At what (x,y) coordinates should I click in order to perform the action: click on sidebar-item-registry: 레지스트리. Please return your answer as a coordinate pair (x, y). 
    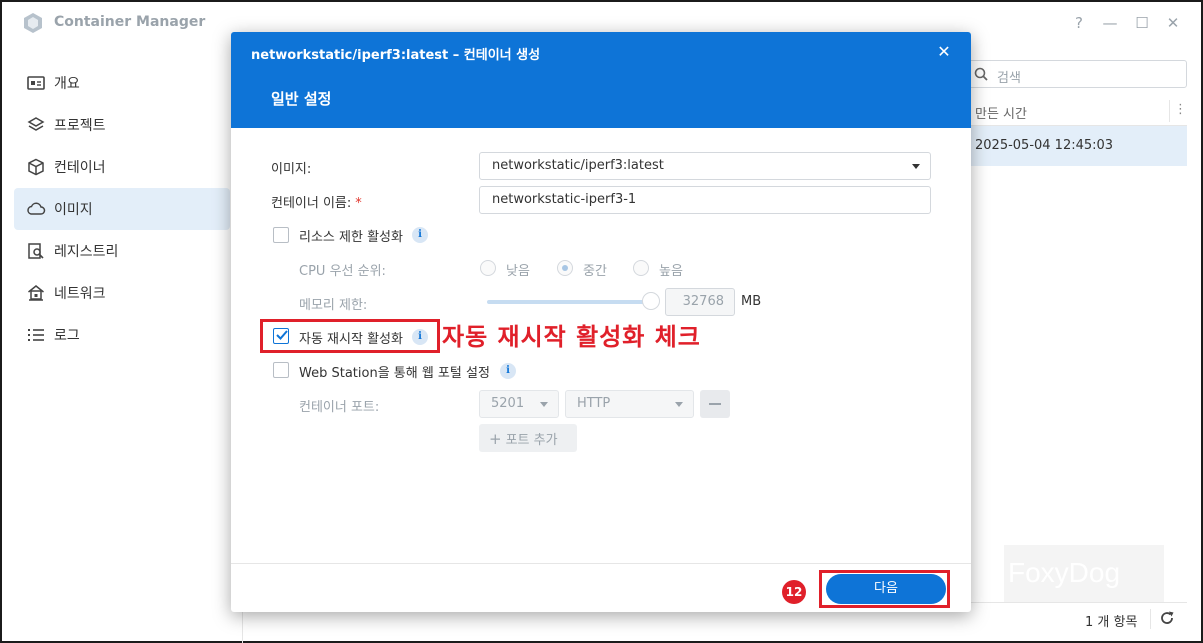
    Looking at the image, I should click on (122, 251).